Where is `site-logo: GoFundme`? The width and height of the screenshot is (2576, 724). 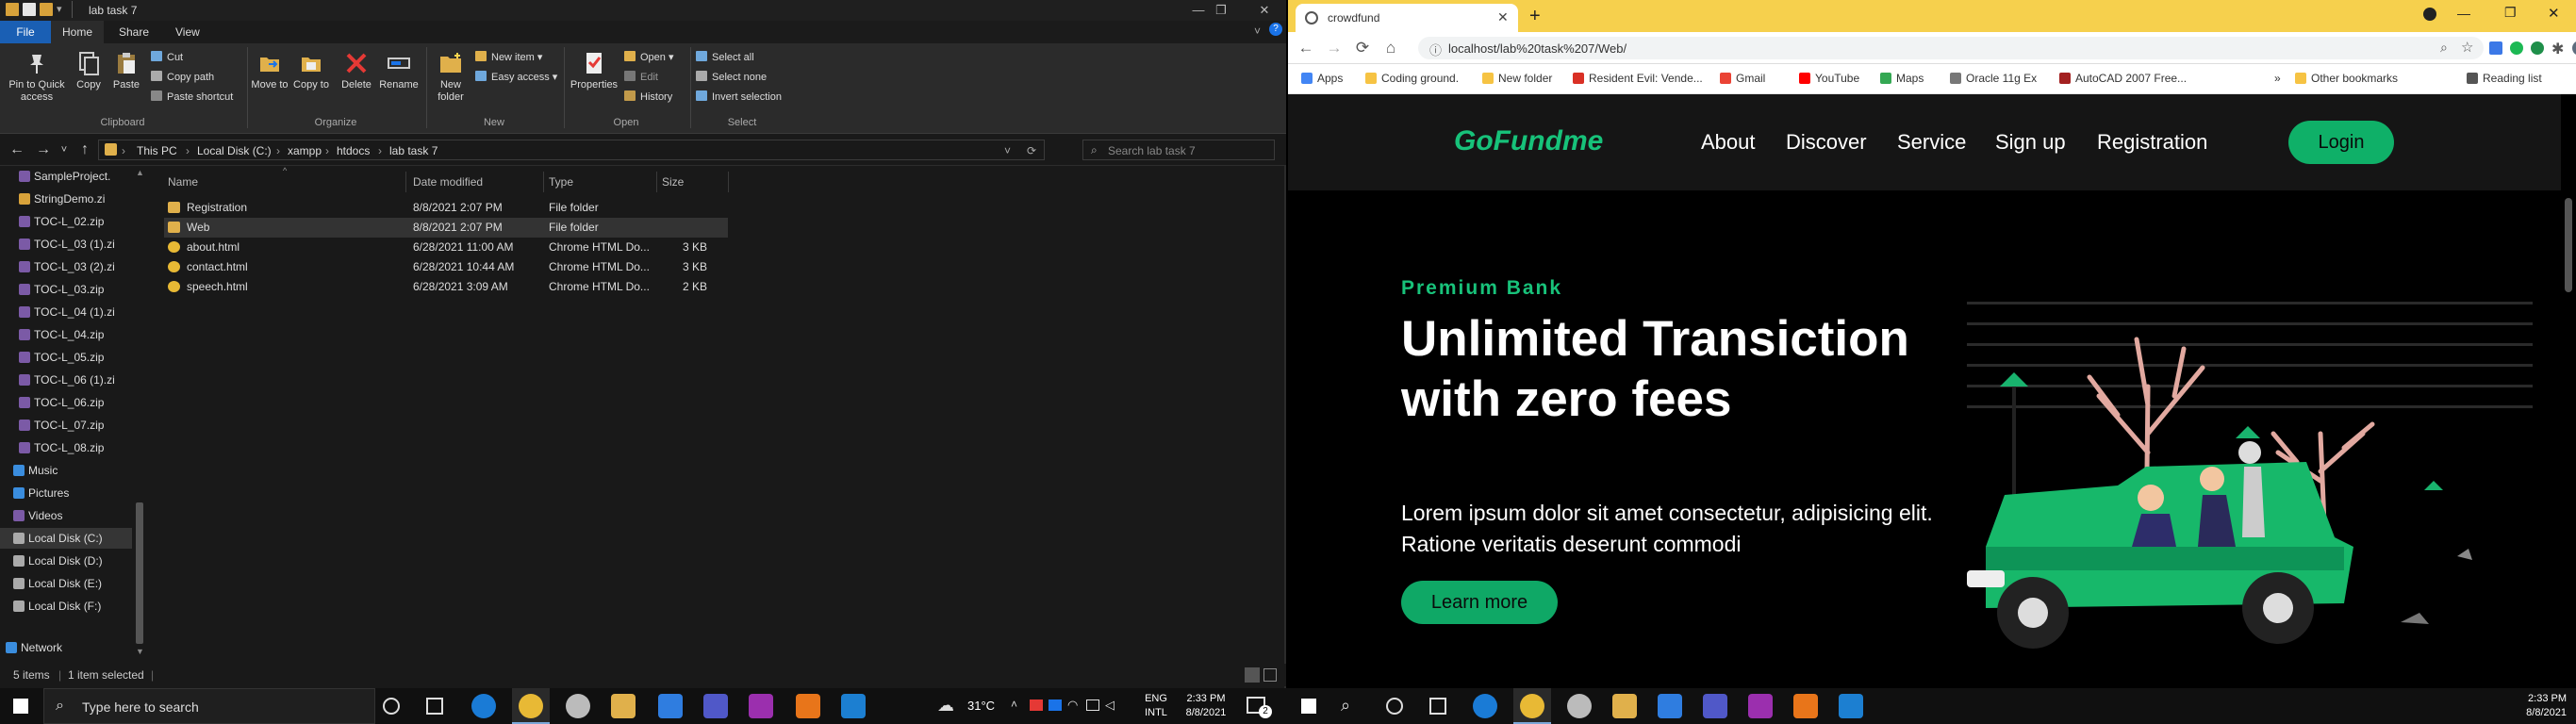
site-logo: GoFundme is located at coordinates (1528, 141).